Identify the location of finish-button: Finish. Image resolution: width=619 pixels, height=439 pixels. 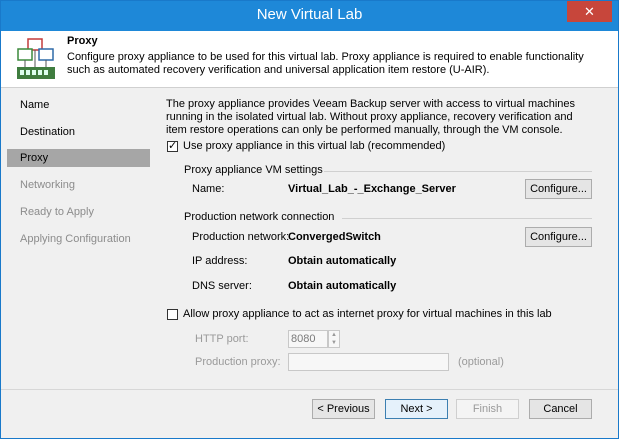
(487, 409).